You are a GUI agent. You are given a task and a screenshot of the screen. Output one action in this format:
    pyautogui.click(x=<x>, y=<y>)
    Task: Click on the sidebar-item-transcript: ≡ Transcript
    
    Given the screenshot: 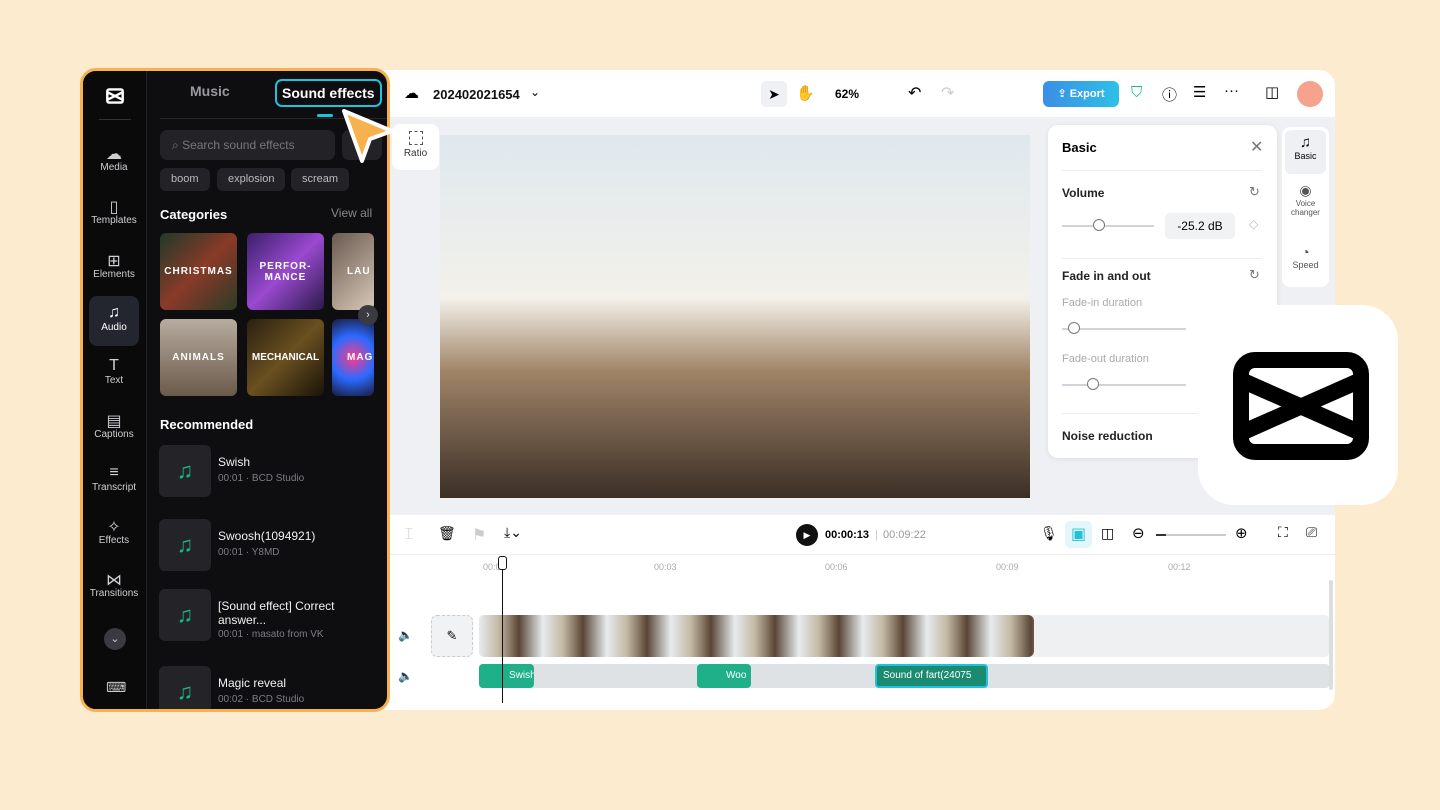 What is the action you would take?
    pyautogui.click(x=114, y=481)
    